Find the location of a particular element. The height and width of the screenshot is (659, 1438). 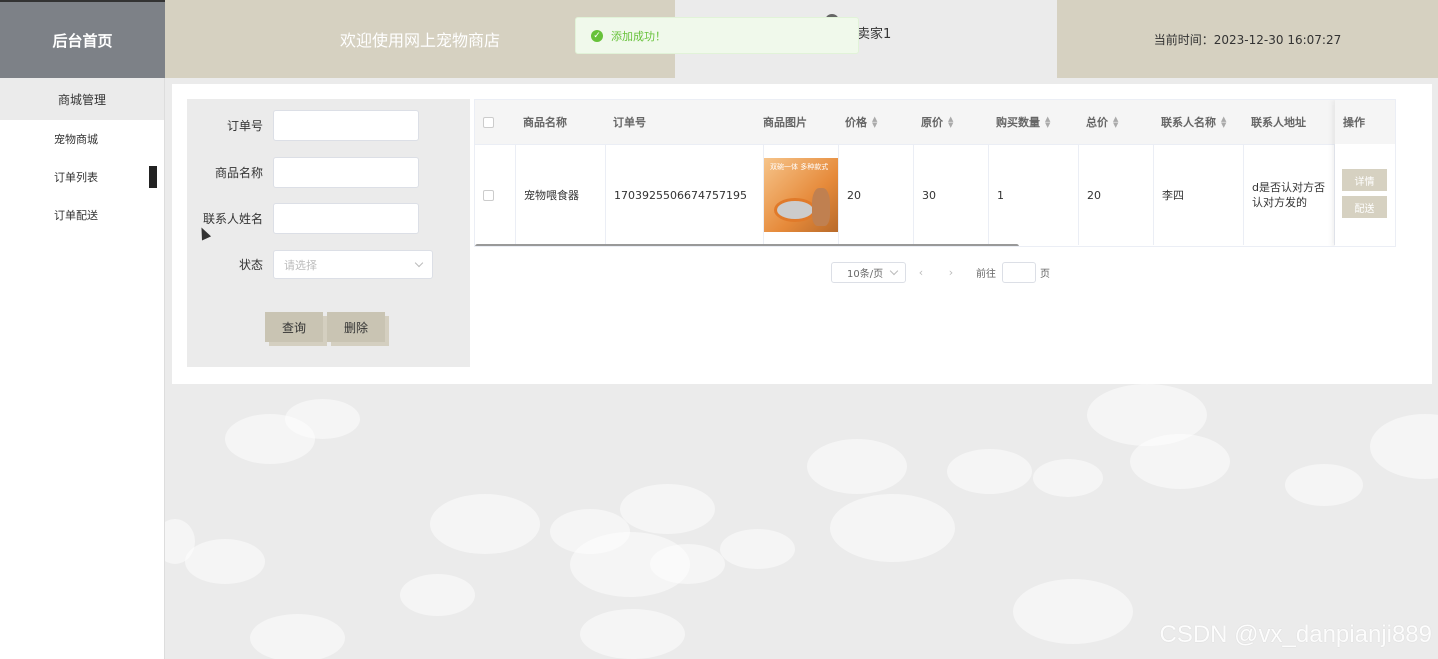

header-order-no: 订单号 is located at coordinates (629, 122).